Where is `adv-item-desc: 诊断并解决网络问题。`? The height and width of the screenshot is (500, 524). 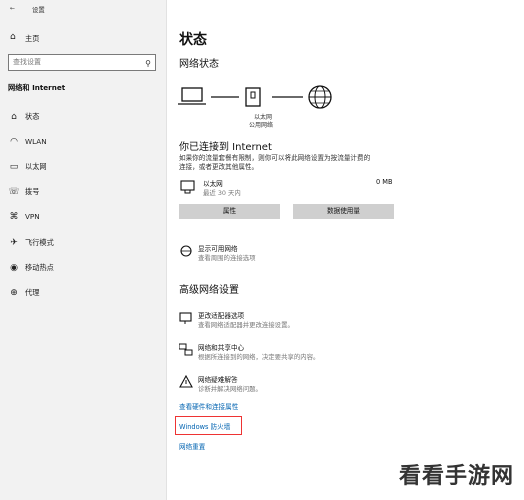
adv-item-desc: 诊断并解决网络问题。 is located at coordinates (230, 389).